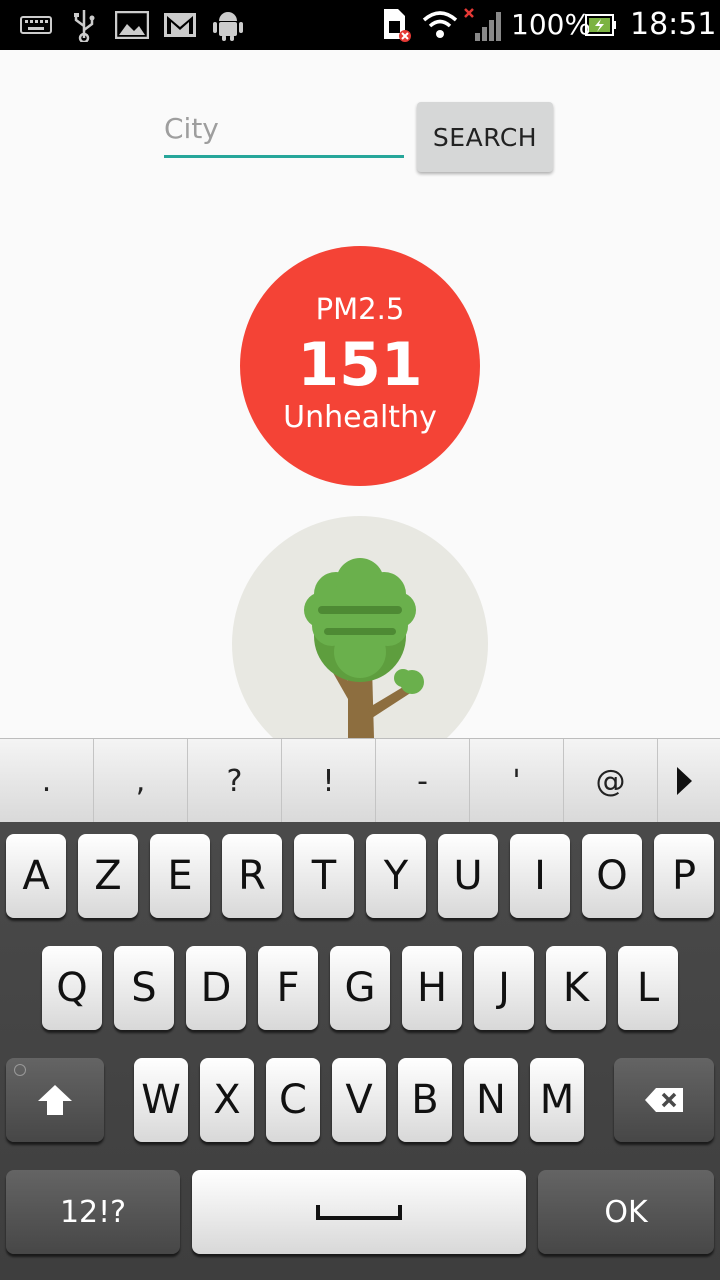 This screenshot has height=1280, width=720. Describe the element at coordinates (293, 1100) in the screenshot. I see `key-c: C` at that location.